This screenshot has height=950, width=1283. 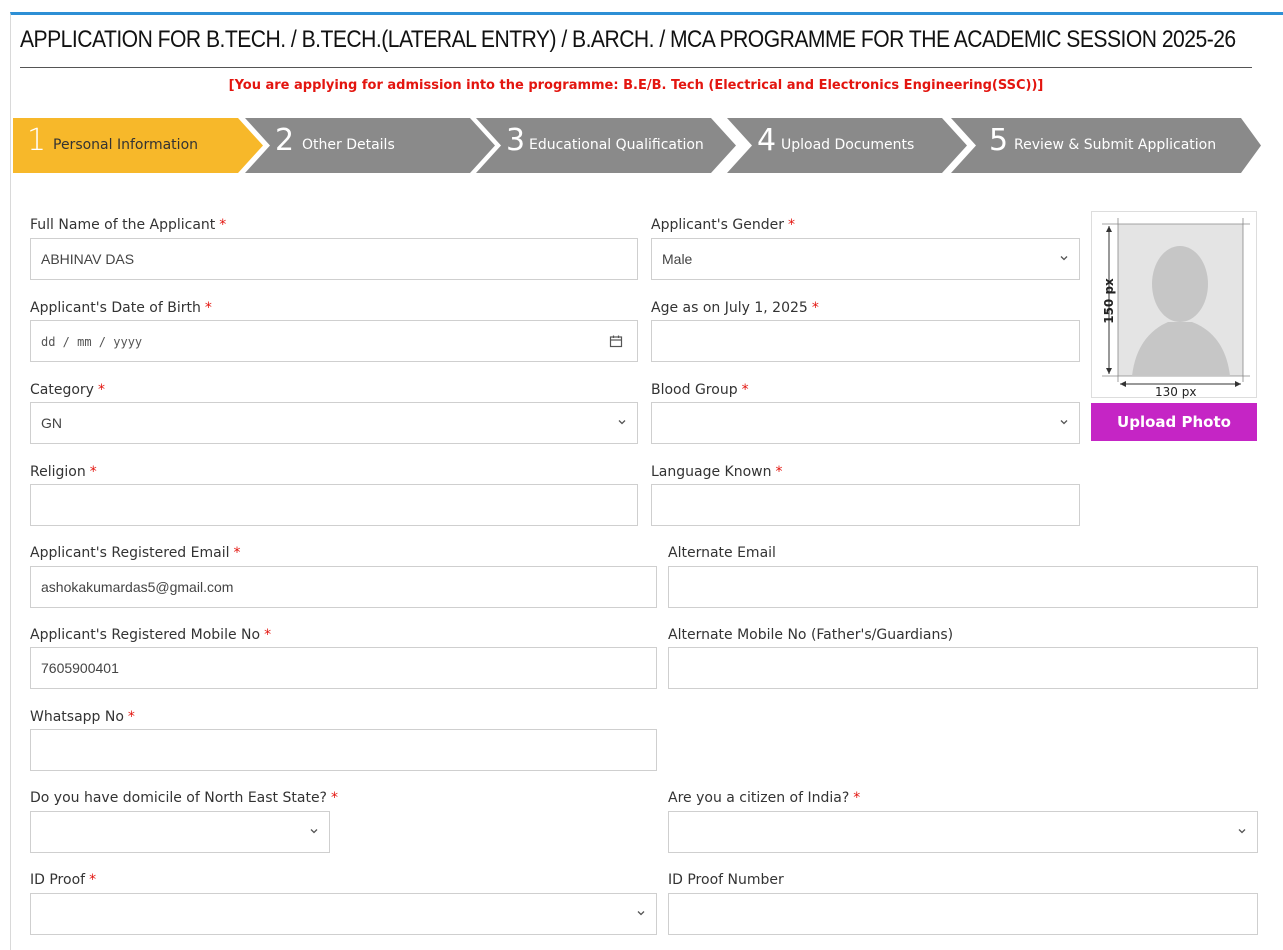 What do you see at coordinates (37, 140) in the screenshot?
I see `step-number: 1` at bounding box center [37, 140].